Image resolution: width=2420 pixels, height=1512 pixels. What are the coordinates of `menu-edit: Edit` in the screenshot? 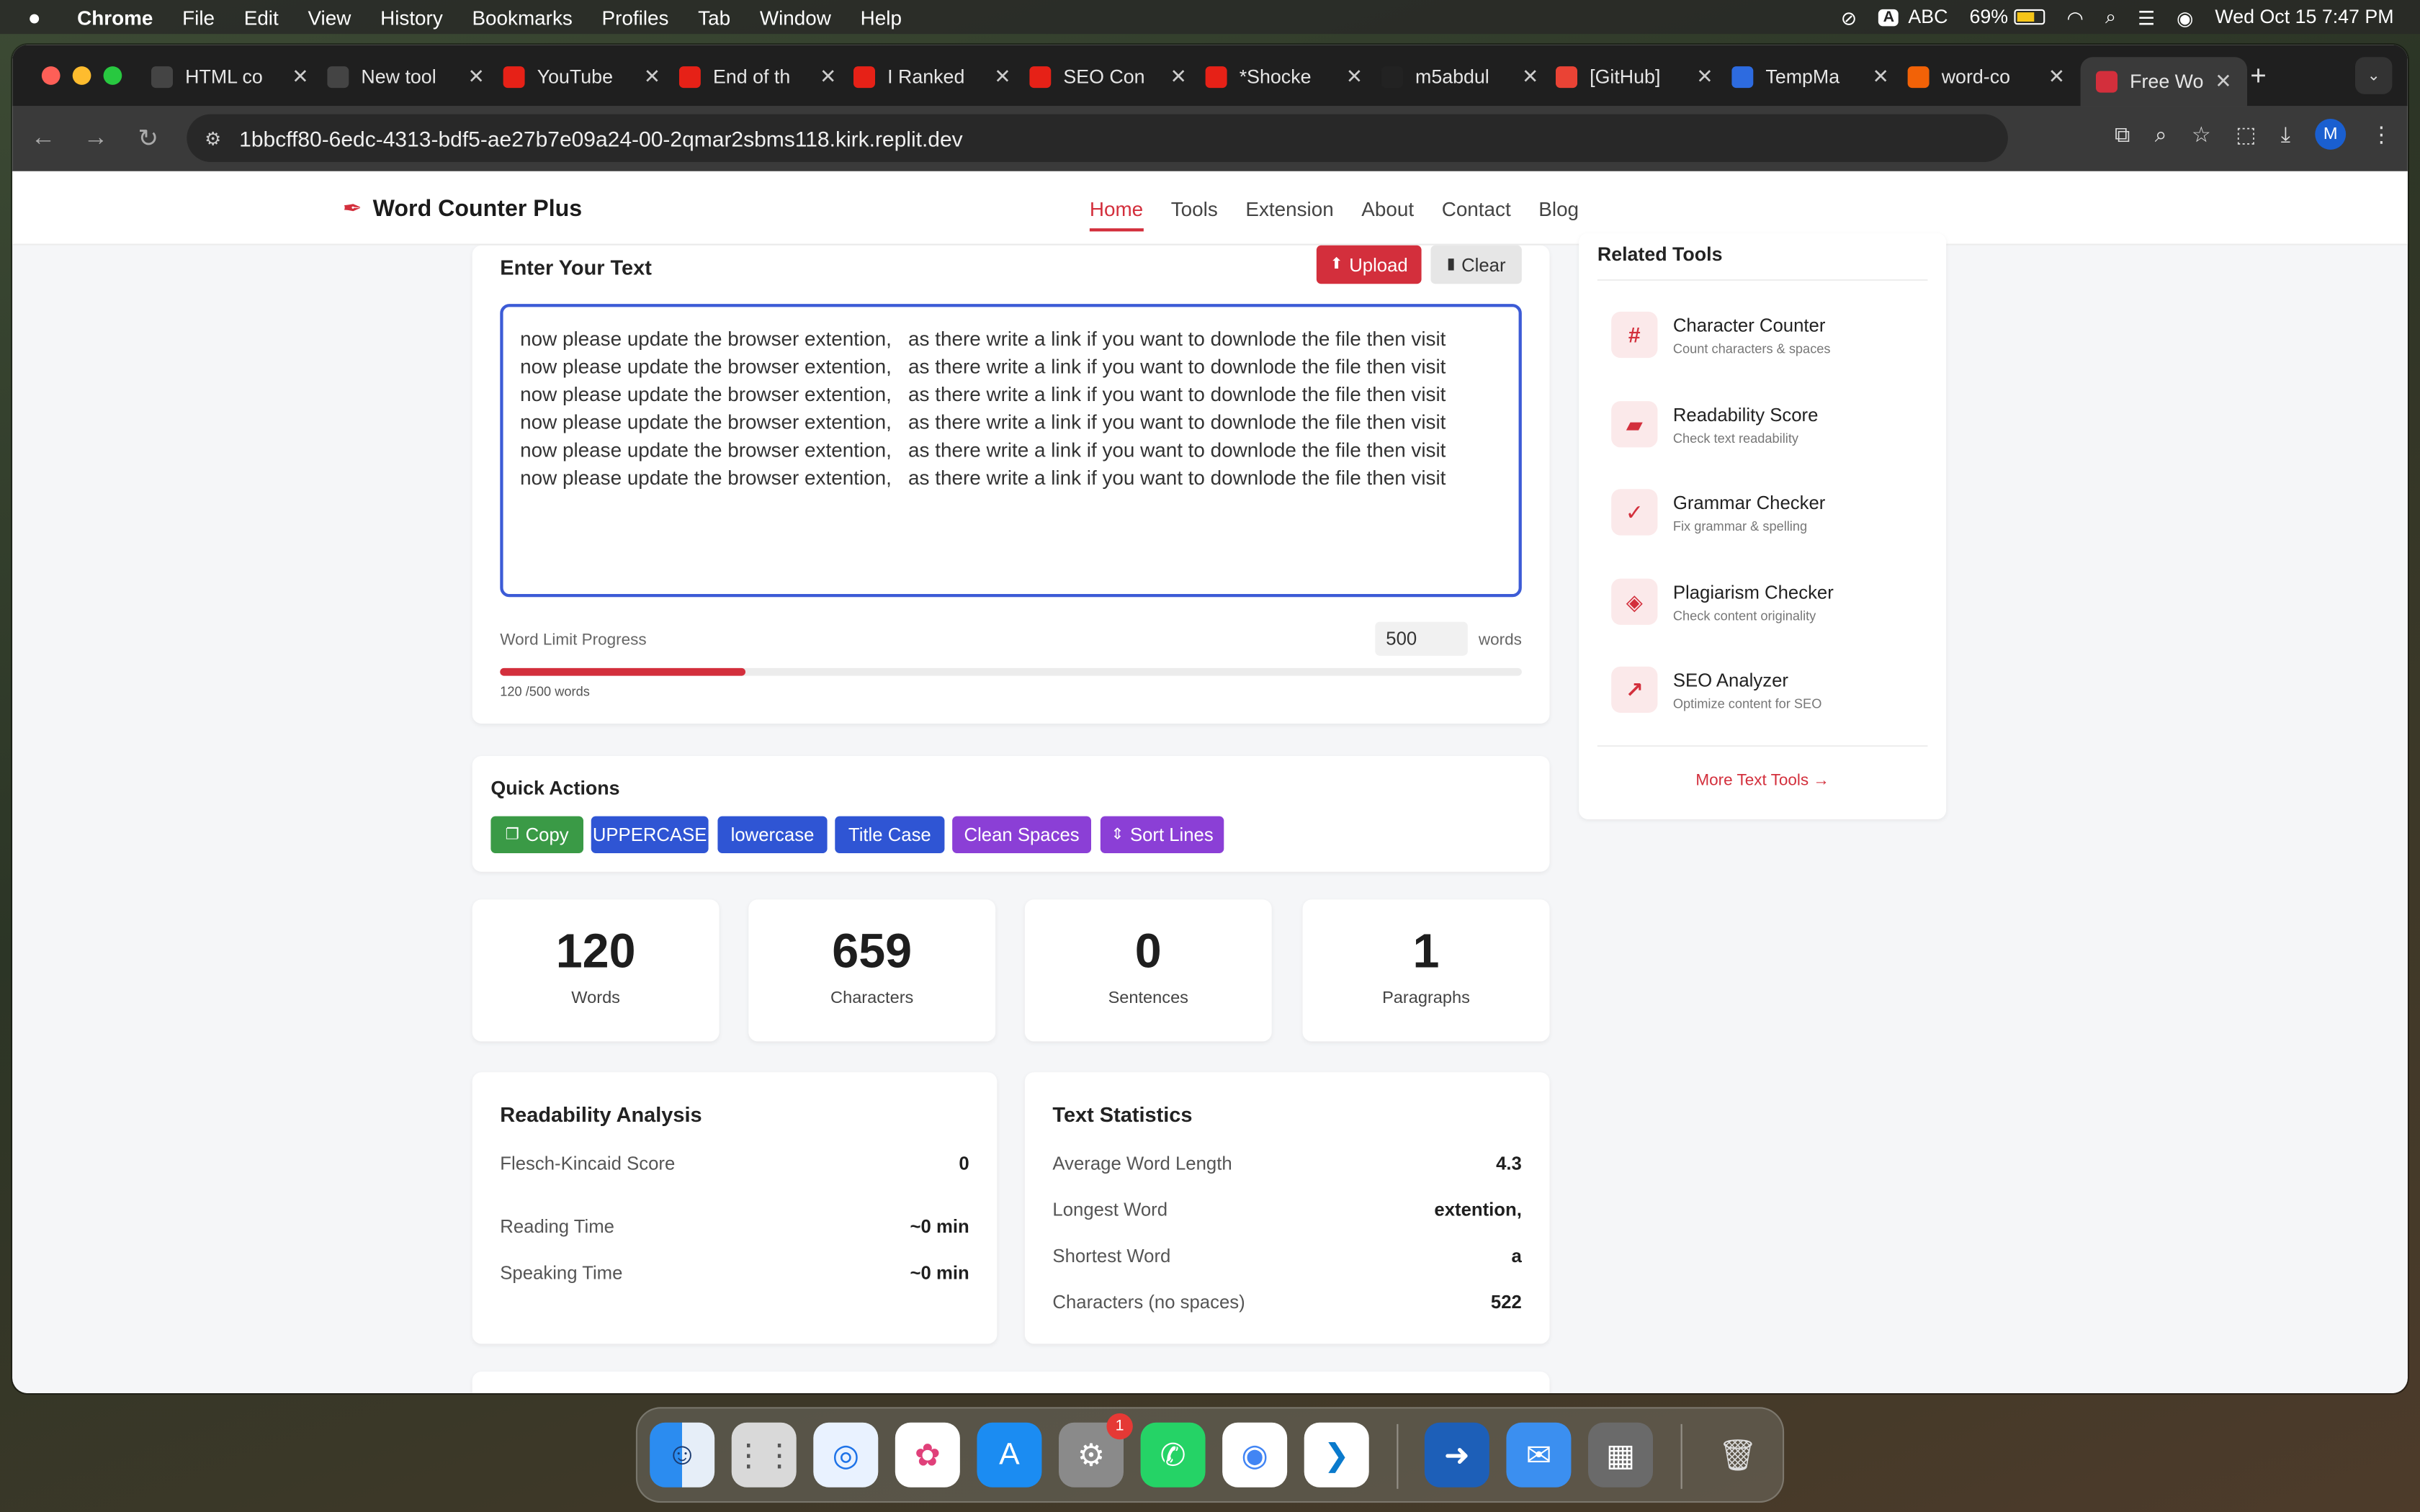 It's located at (261, 17).